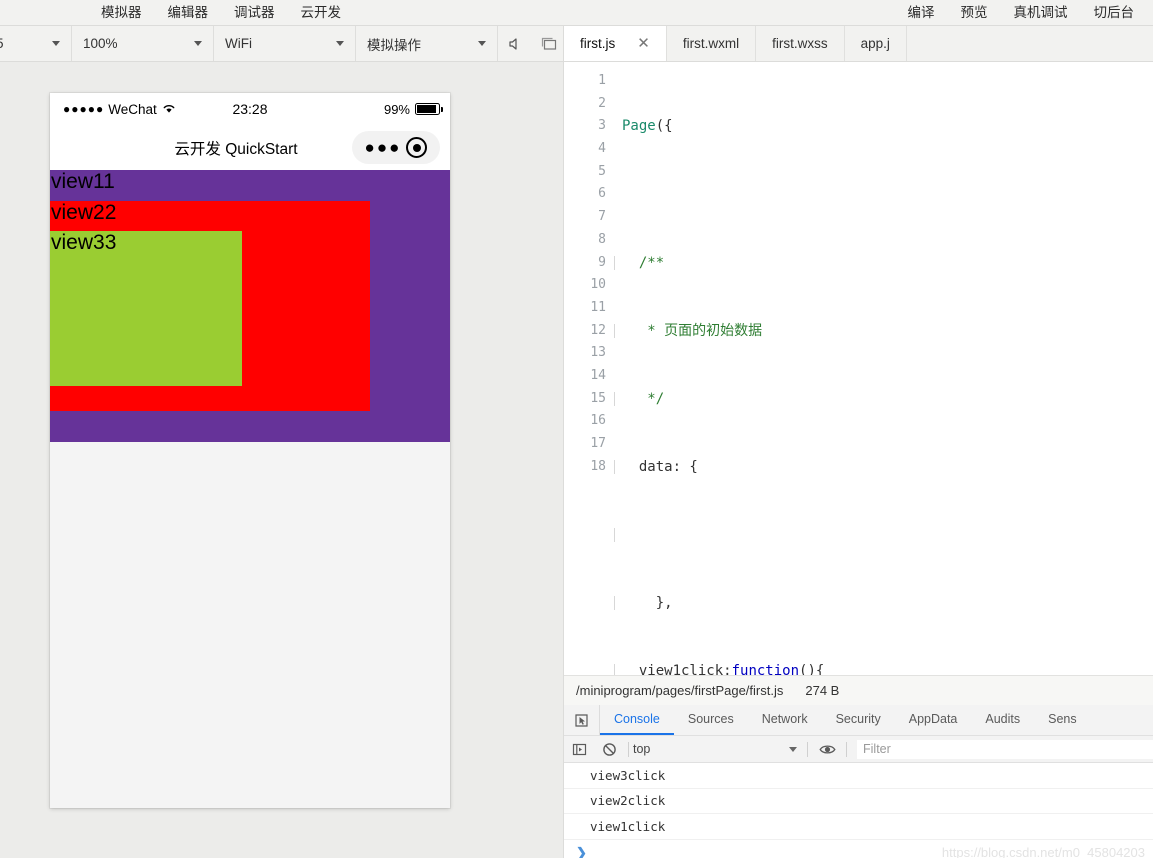 The width and height of the screenshot is (1153, 858). I want to click on close-icon: ✕, so click(643, 43).